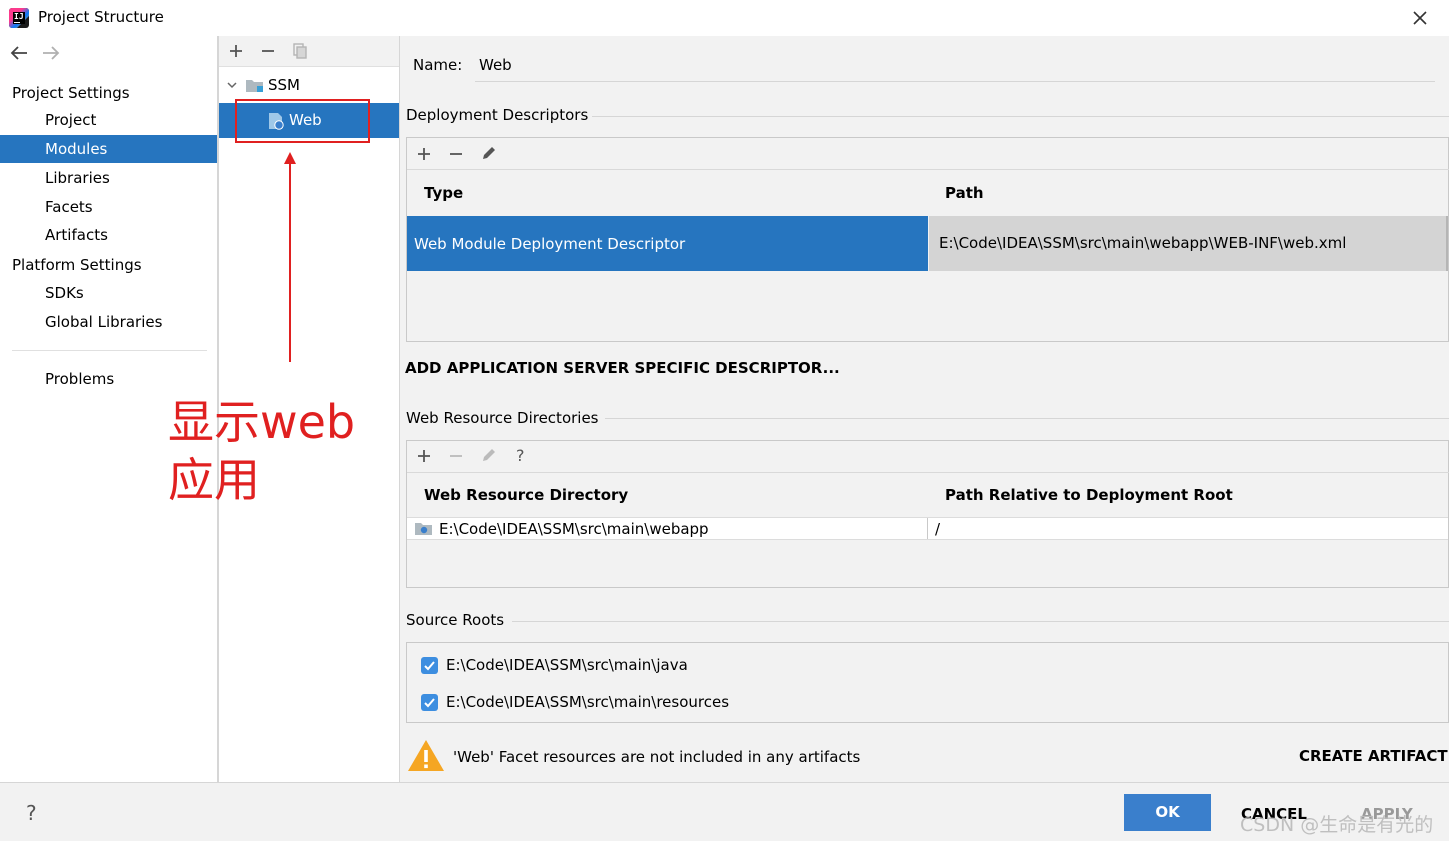 Image resolution: width=1449 pixels, height=841 pixels. What do you see at coordinates (937, 529) in the screenshot?
I see `relative-path-cell: /` at bounding box center [937, 529].